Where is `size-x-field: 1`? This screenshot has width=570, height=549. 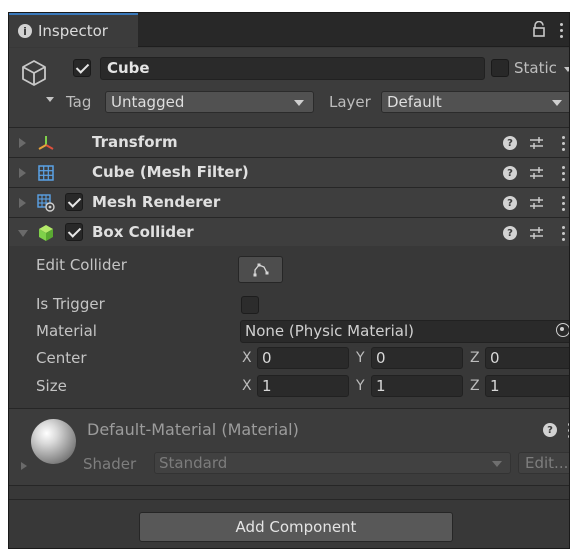
size-x-field: 1 is located at coordinates (303, 386).